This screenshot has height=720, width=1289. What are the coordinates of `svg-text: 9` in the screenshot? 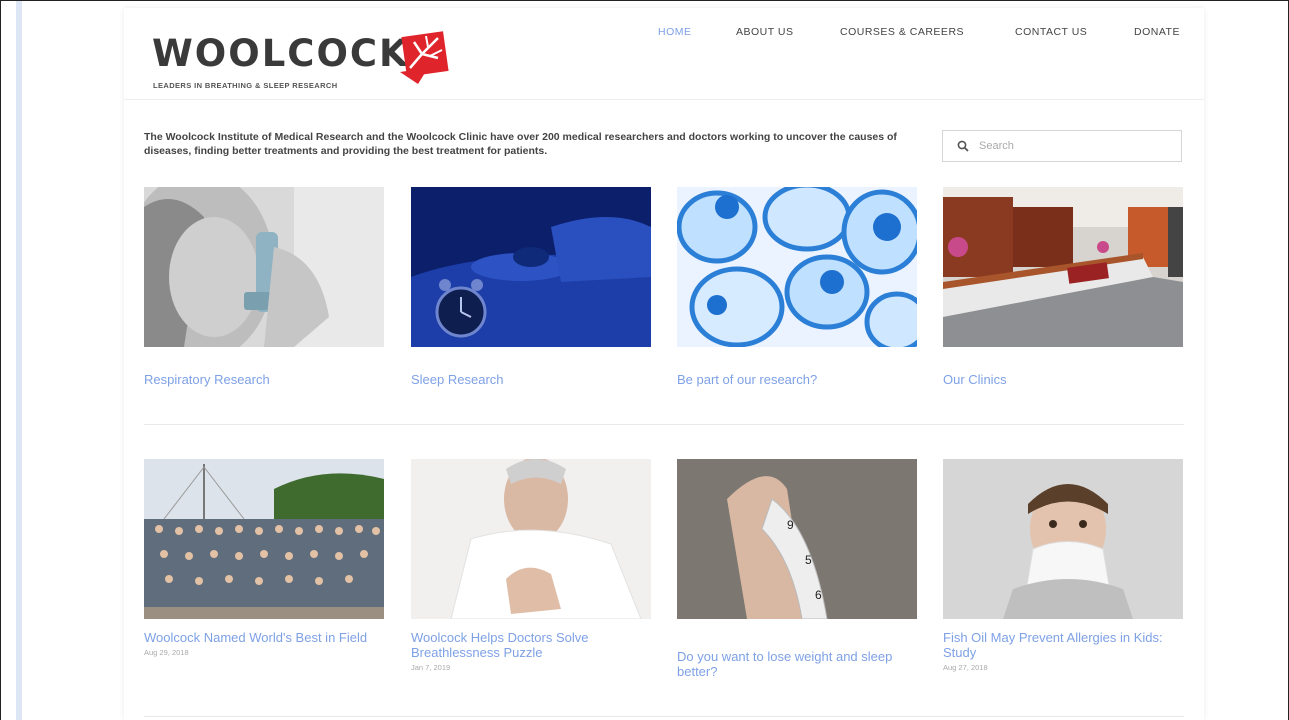 It's located at (790, 525).